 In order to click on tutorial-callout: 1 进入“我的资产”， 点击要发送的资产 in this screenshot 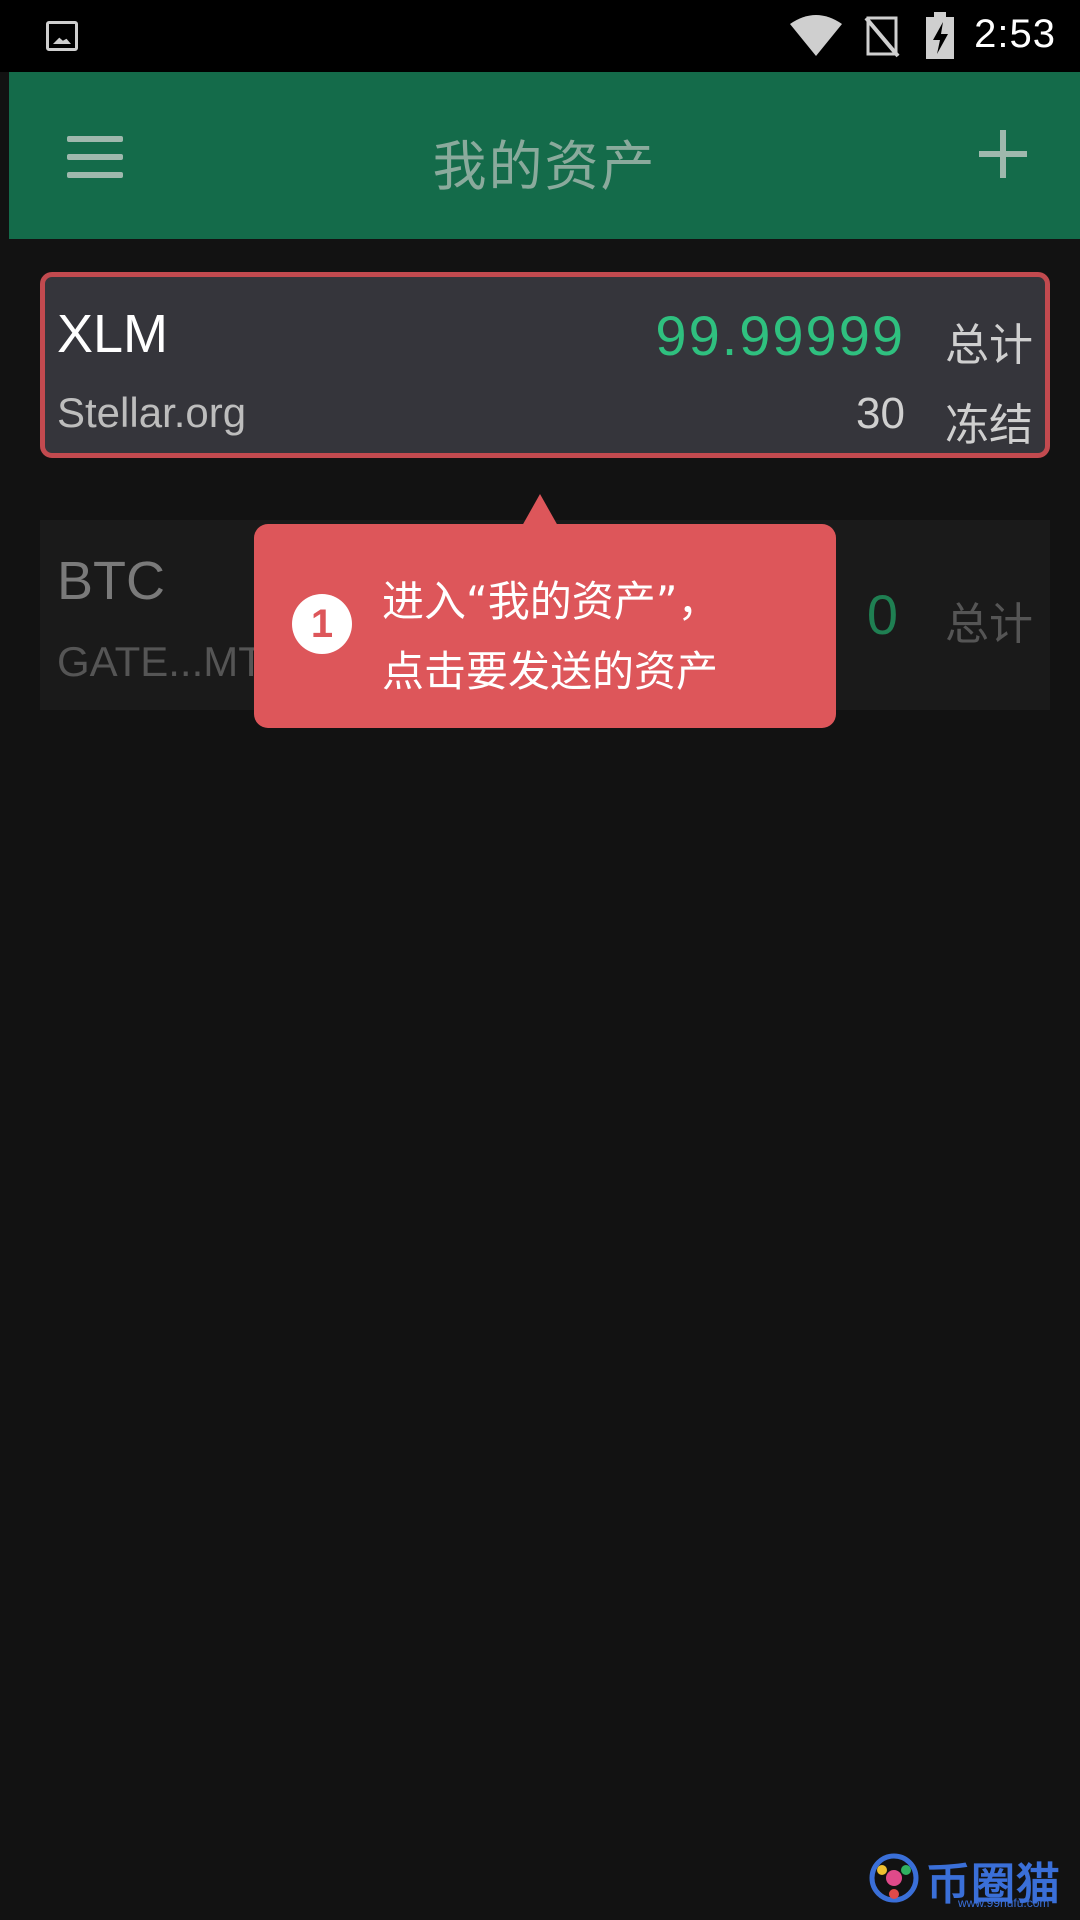, I will do `click(545, 611)`.